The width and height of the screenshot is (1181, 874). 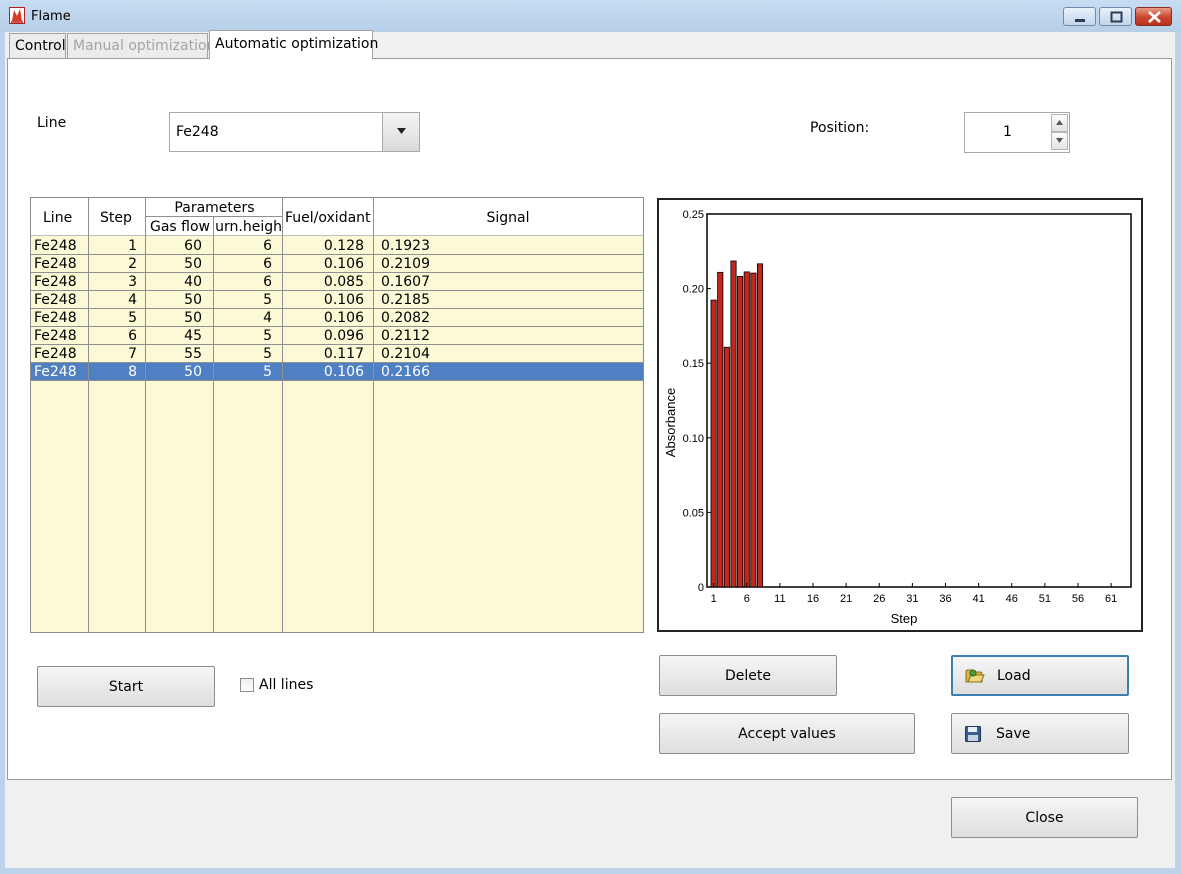 What do you see at coordinates (904, 618) in the screenshot?
I see `x-axis-label: Step` at bounding box center [904, 618].